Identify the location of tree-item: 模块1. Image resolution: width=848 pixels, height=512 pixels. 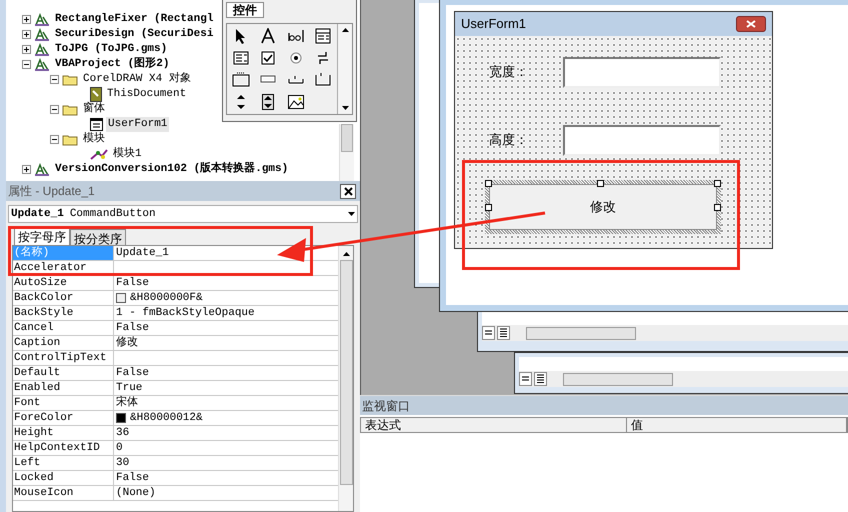
(127, 154).